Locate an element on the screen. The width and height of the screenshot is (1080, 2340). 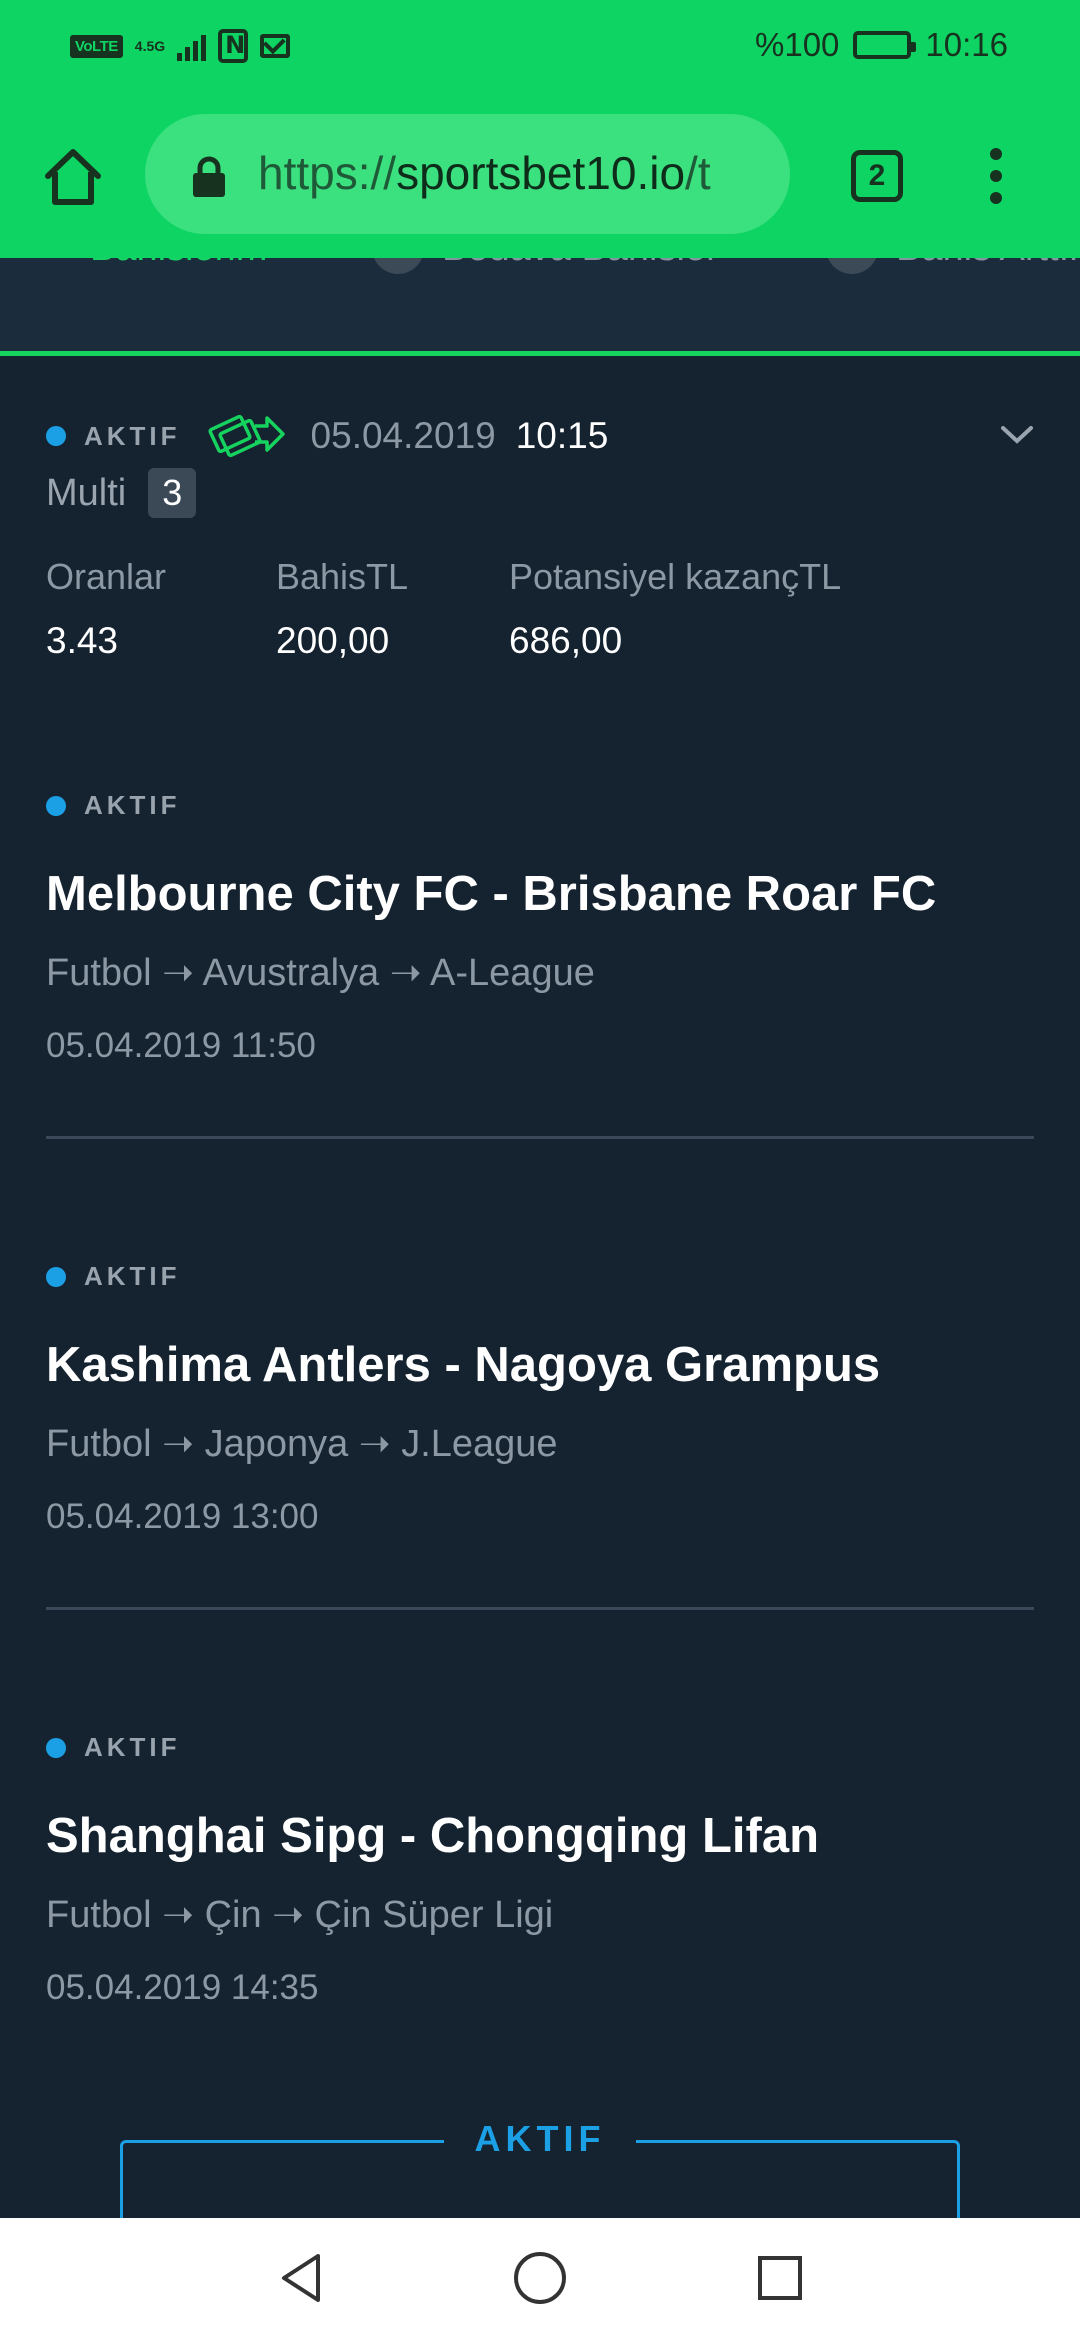
potential-win-label: Potansiyel kazançTL is located at coordinates (675, 576).